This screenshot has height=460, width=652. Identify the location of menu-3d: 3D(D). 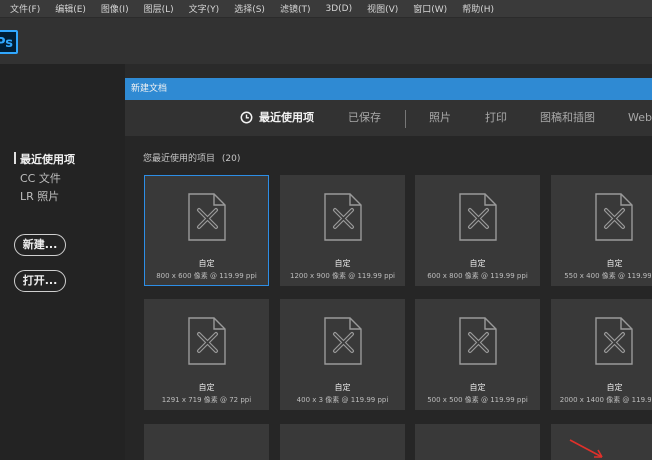
(336, 9).